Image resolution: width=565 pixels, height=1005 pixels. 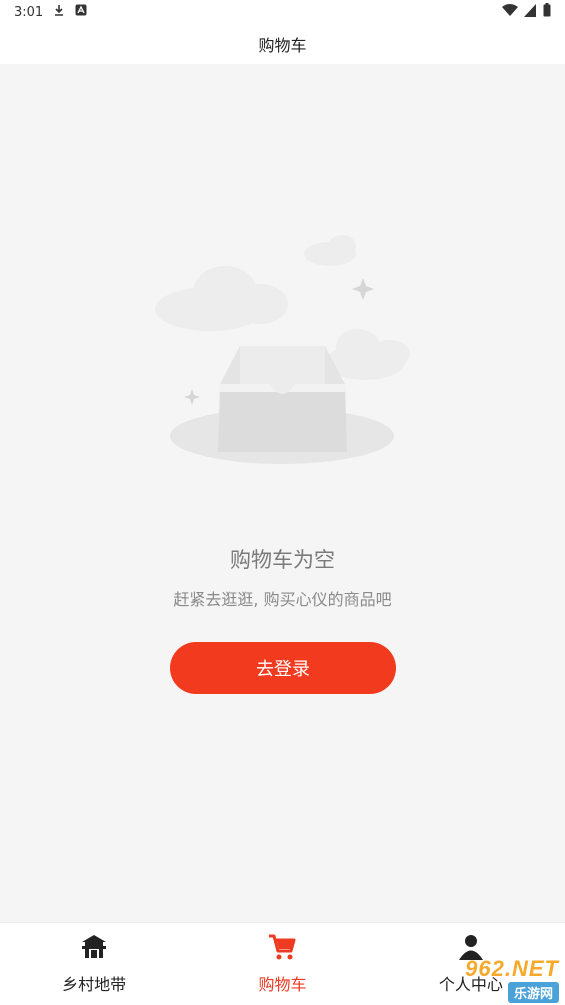 I want to click on status-right, so click(x=533, y=12).